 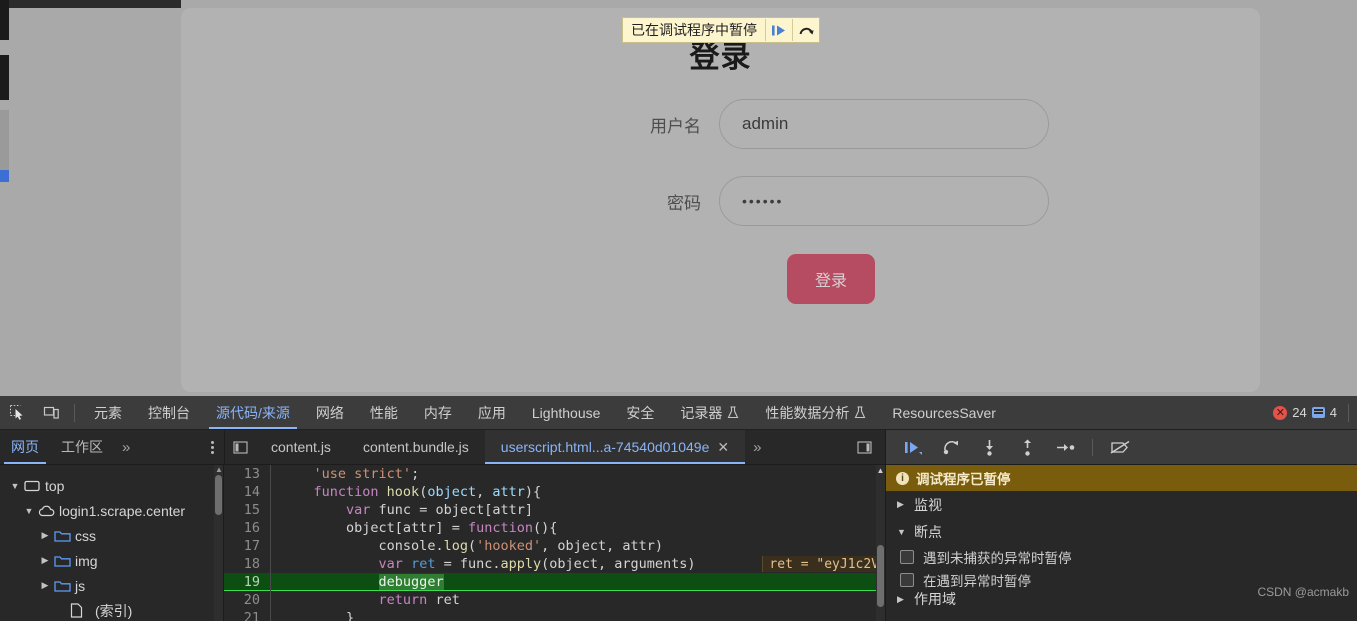 What do you see at coordinates (582, 615) in the screenshot?
I see `code-text: }` at bounding box center [582, 615].